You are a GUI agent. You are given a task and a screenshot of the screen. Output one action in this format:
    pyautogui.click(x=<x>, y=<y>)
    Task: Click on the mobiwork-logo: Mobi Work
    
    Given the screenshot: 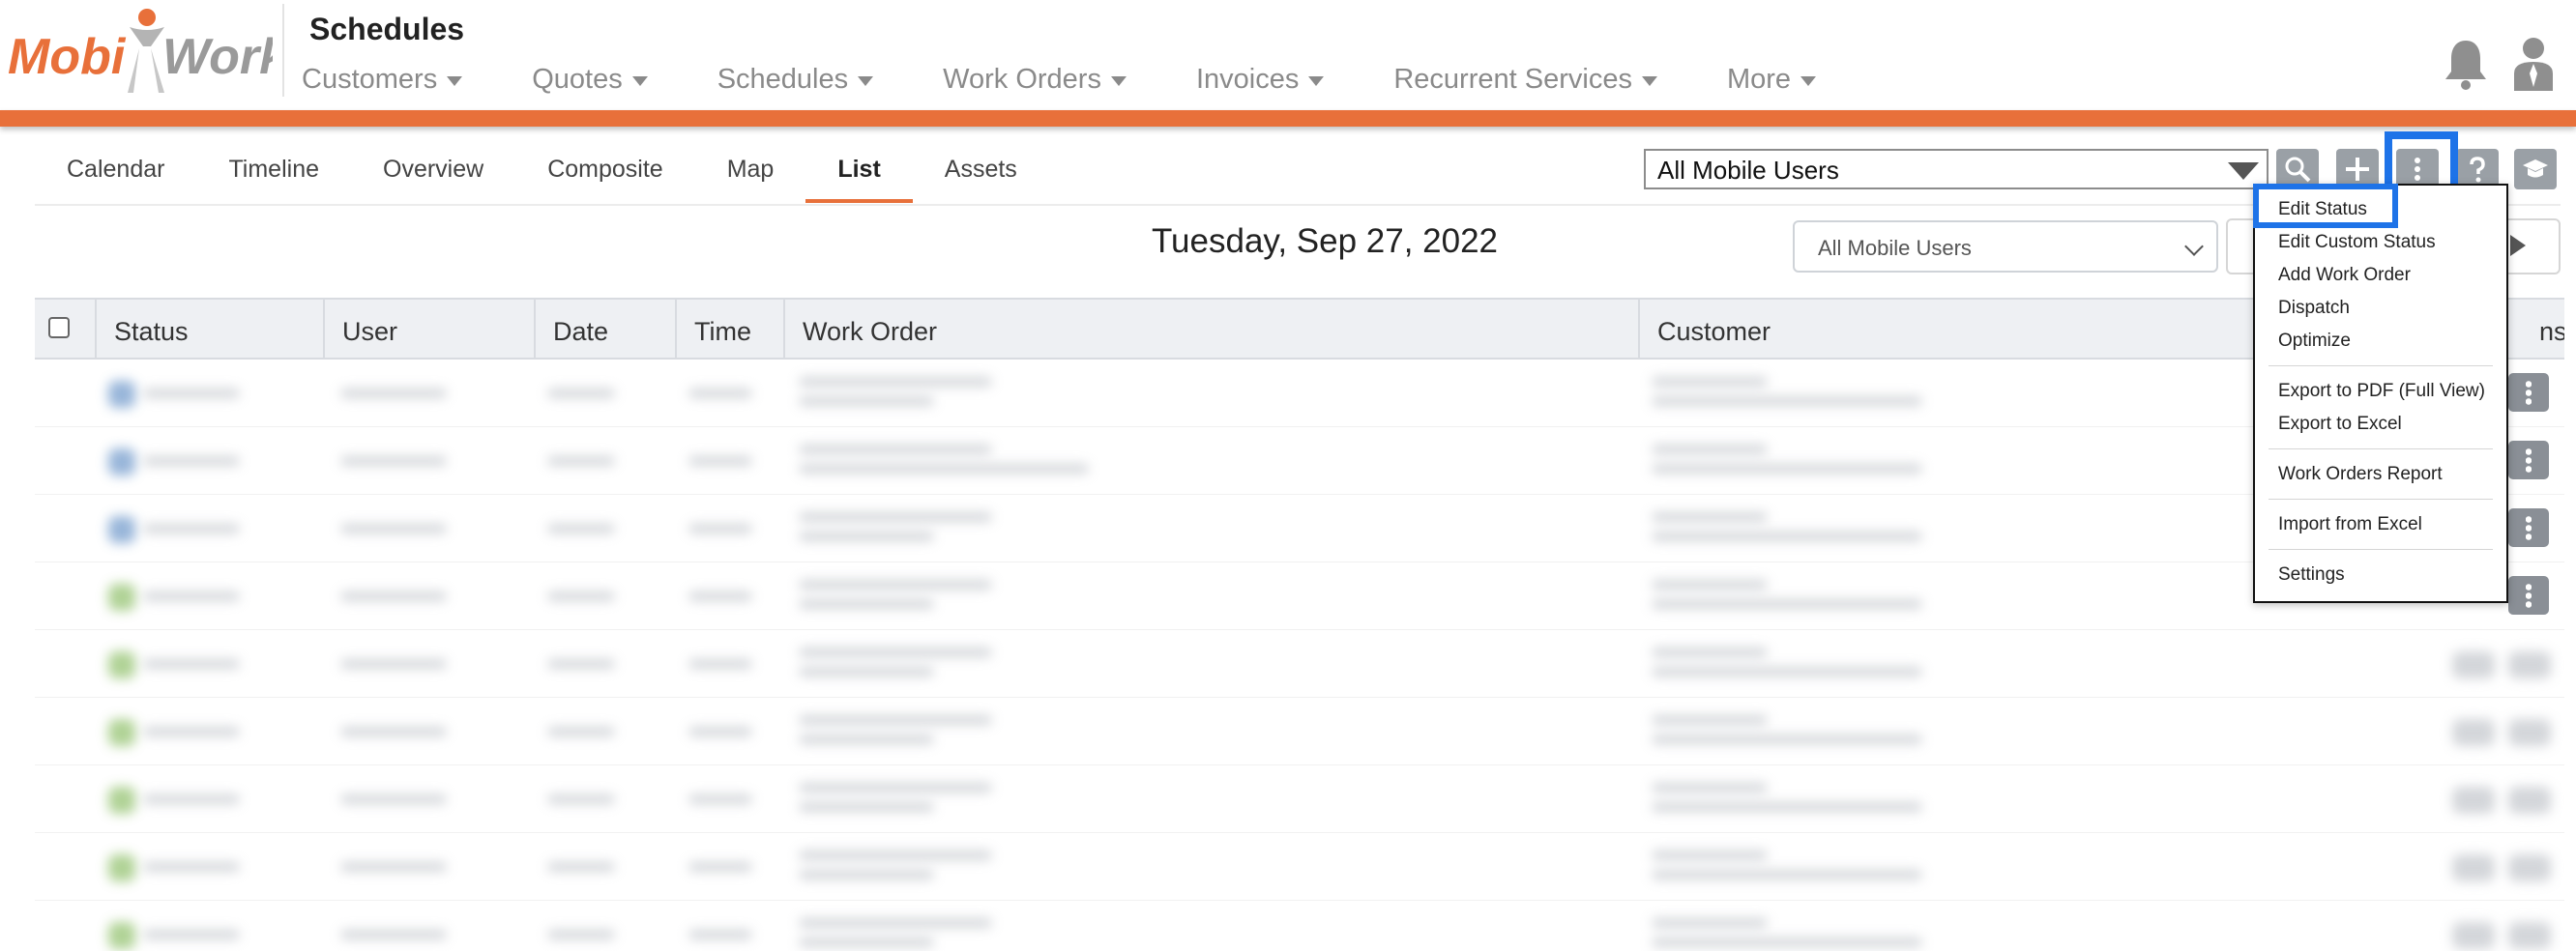 What is the action you would take?
    pyautogui.click(x=139, y=49)
    